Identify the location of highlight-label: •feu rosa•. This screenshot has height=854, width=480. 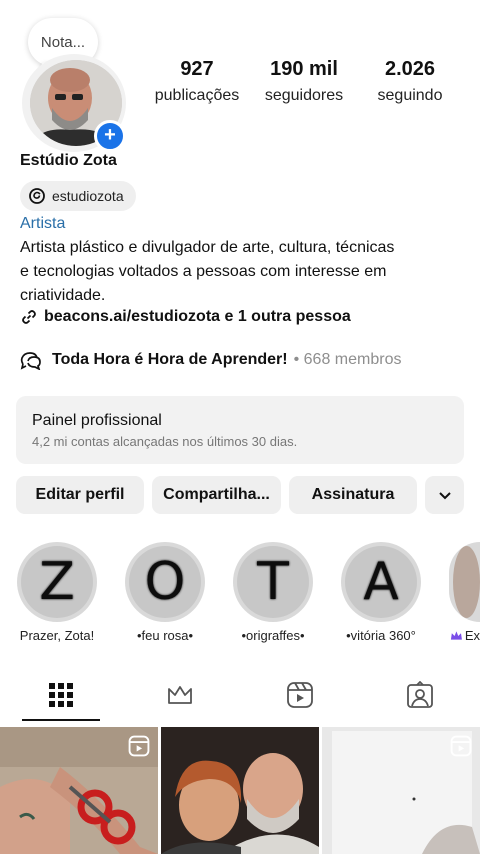
(165, 635).